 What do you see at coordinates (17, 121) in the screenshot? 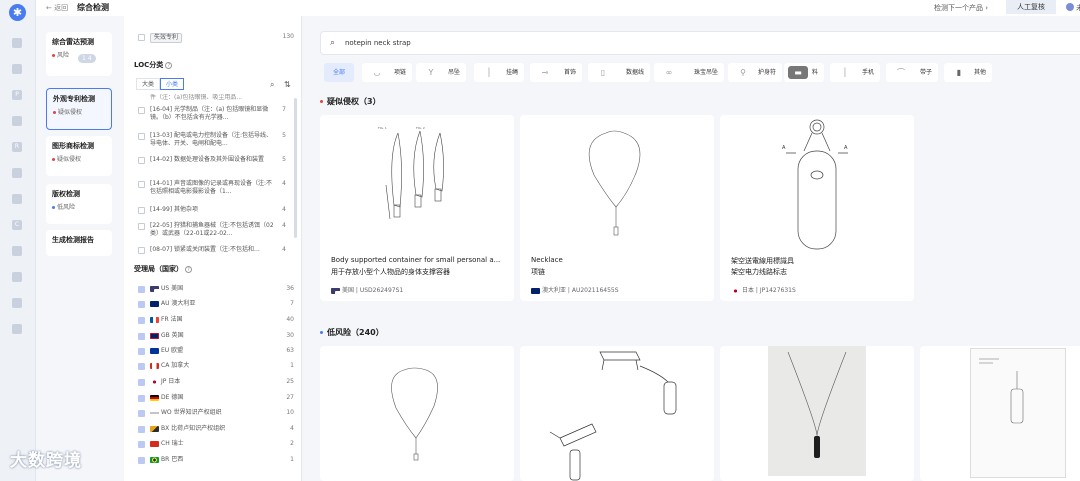
I see `location-icon` at bounding box center [17, 121].